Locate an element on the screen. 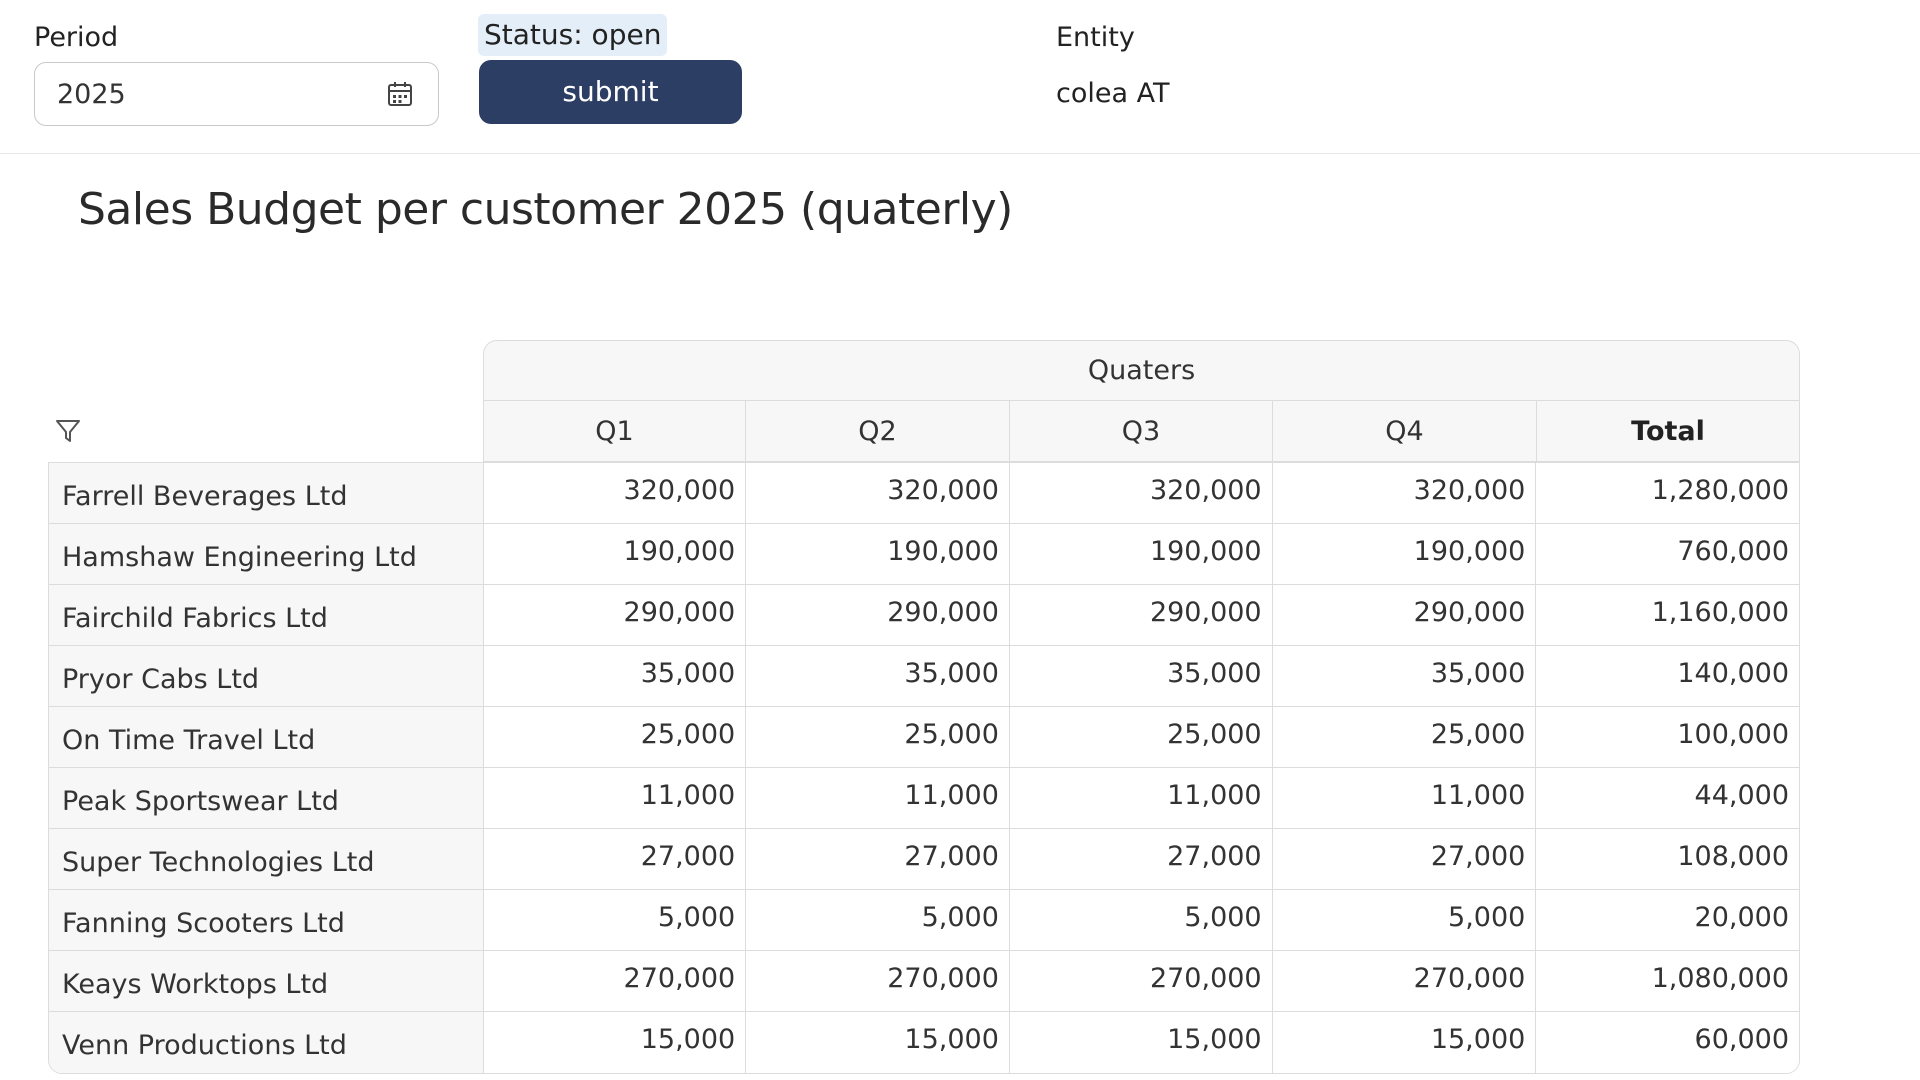  period-date-picker: 2025 is located at coordinates (236, 94).